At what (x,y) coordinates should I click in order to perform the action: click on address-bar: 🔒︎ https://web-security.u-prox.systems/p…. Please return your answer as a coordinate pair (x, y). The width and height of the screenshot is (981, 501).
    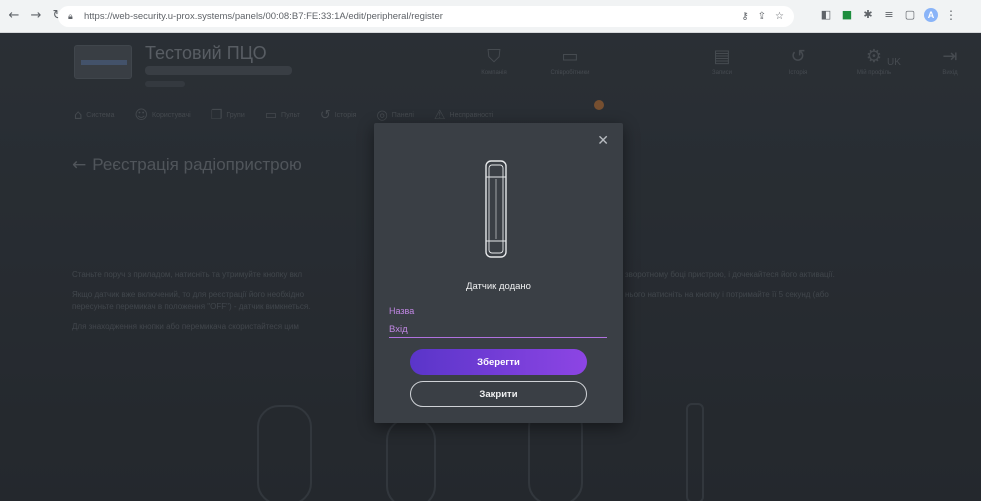
    Looking at the image, I should click on (426, 16).